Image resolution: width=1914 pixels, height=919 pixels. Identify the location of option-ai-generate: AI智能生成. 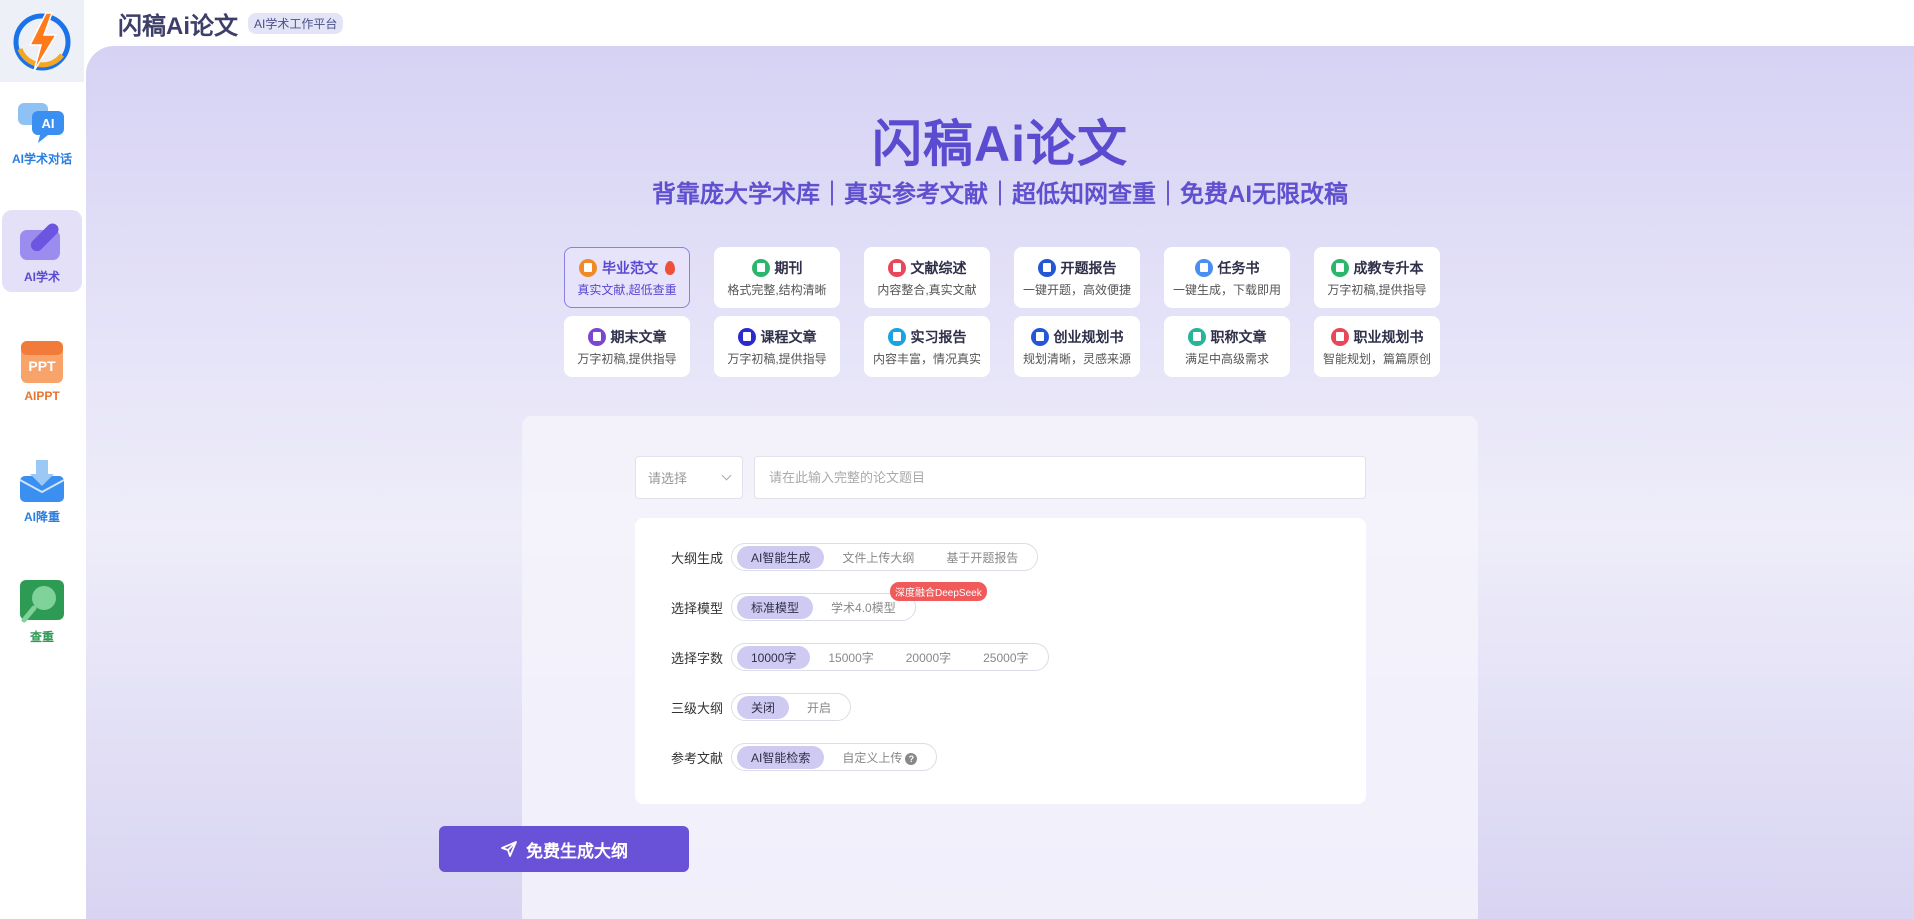
(781, 557).